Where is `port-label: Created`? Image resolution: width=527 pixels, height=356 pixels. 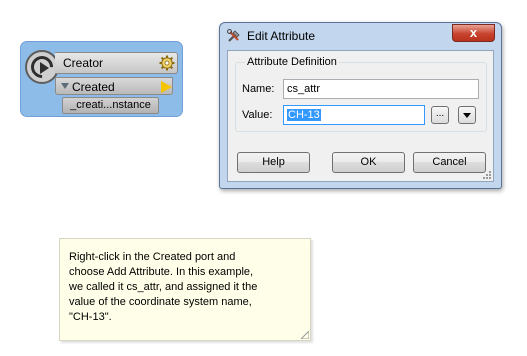
port-label: Created is located at coordinates (93, 87).